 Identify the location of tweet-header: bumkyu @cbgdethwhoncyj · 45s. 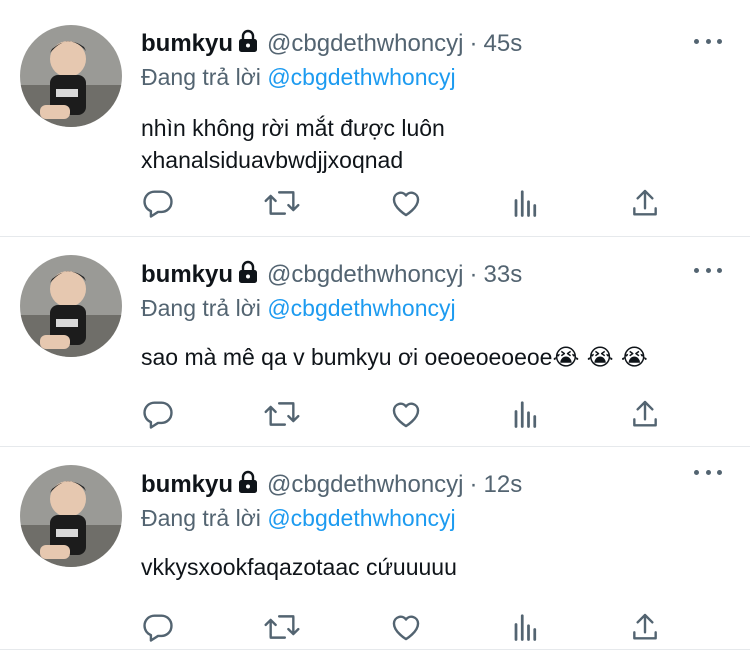
(433, 44).